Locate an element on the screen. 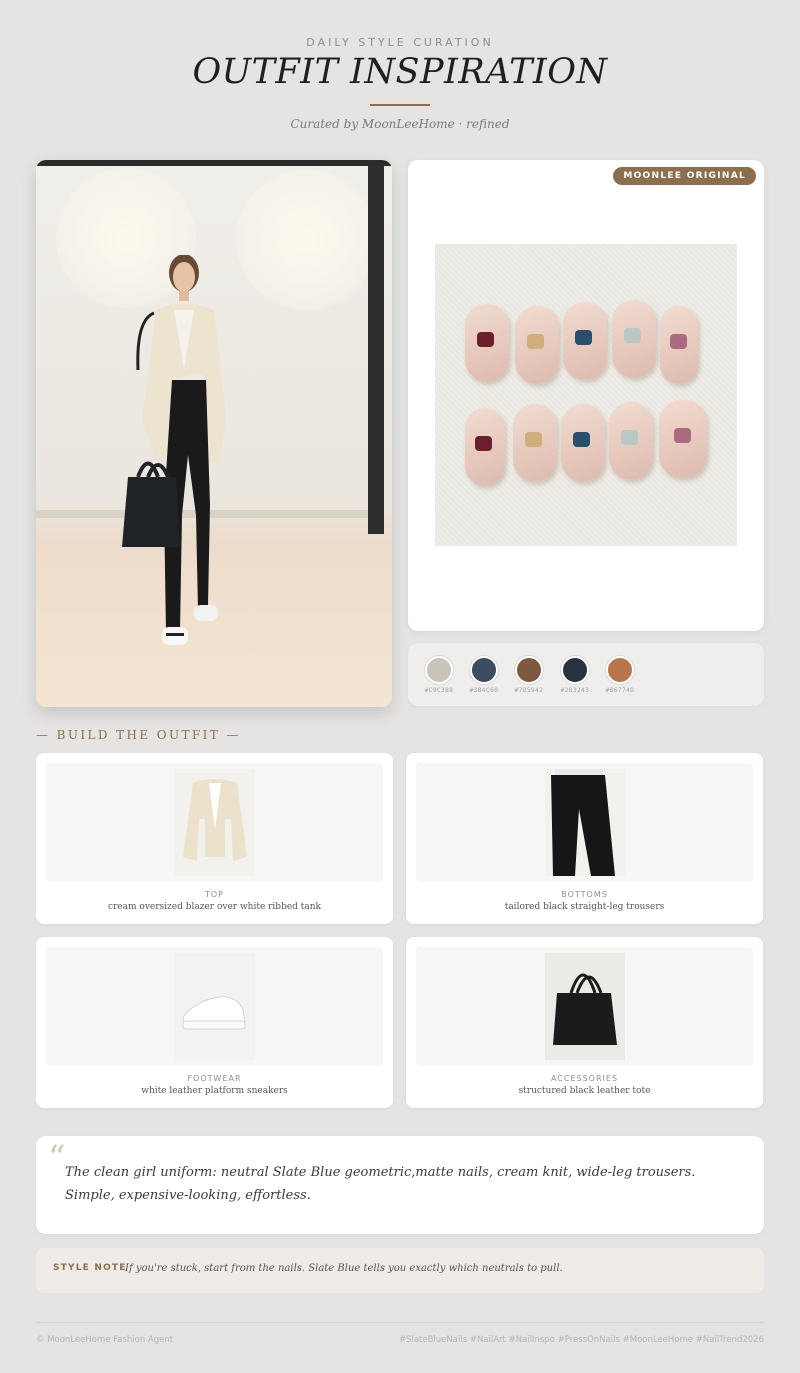 This screenshot has height=1373, width=800. tote-image is located at coordinates (585, 1006).